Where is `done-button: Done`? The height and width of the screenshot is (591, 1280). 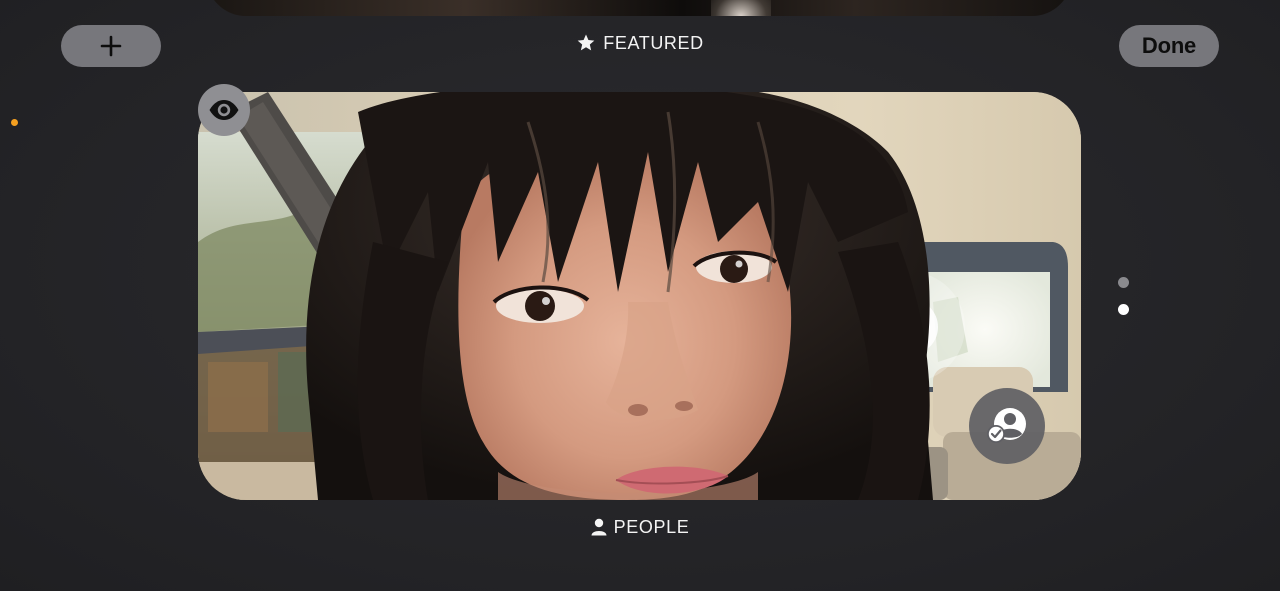 done-button: Done is located at coordinates (1169, 46).